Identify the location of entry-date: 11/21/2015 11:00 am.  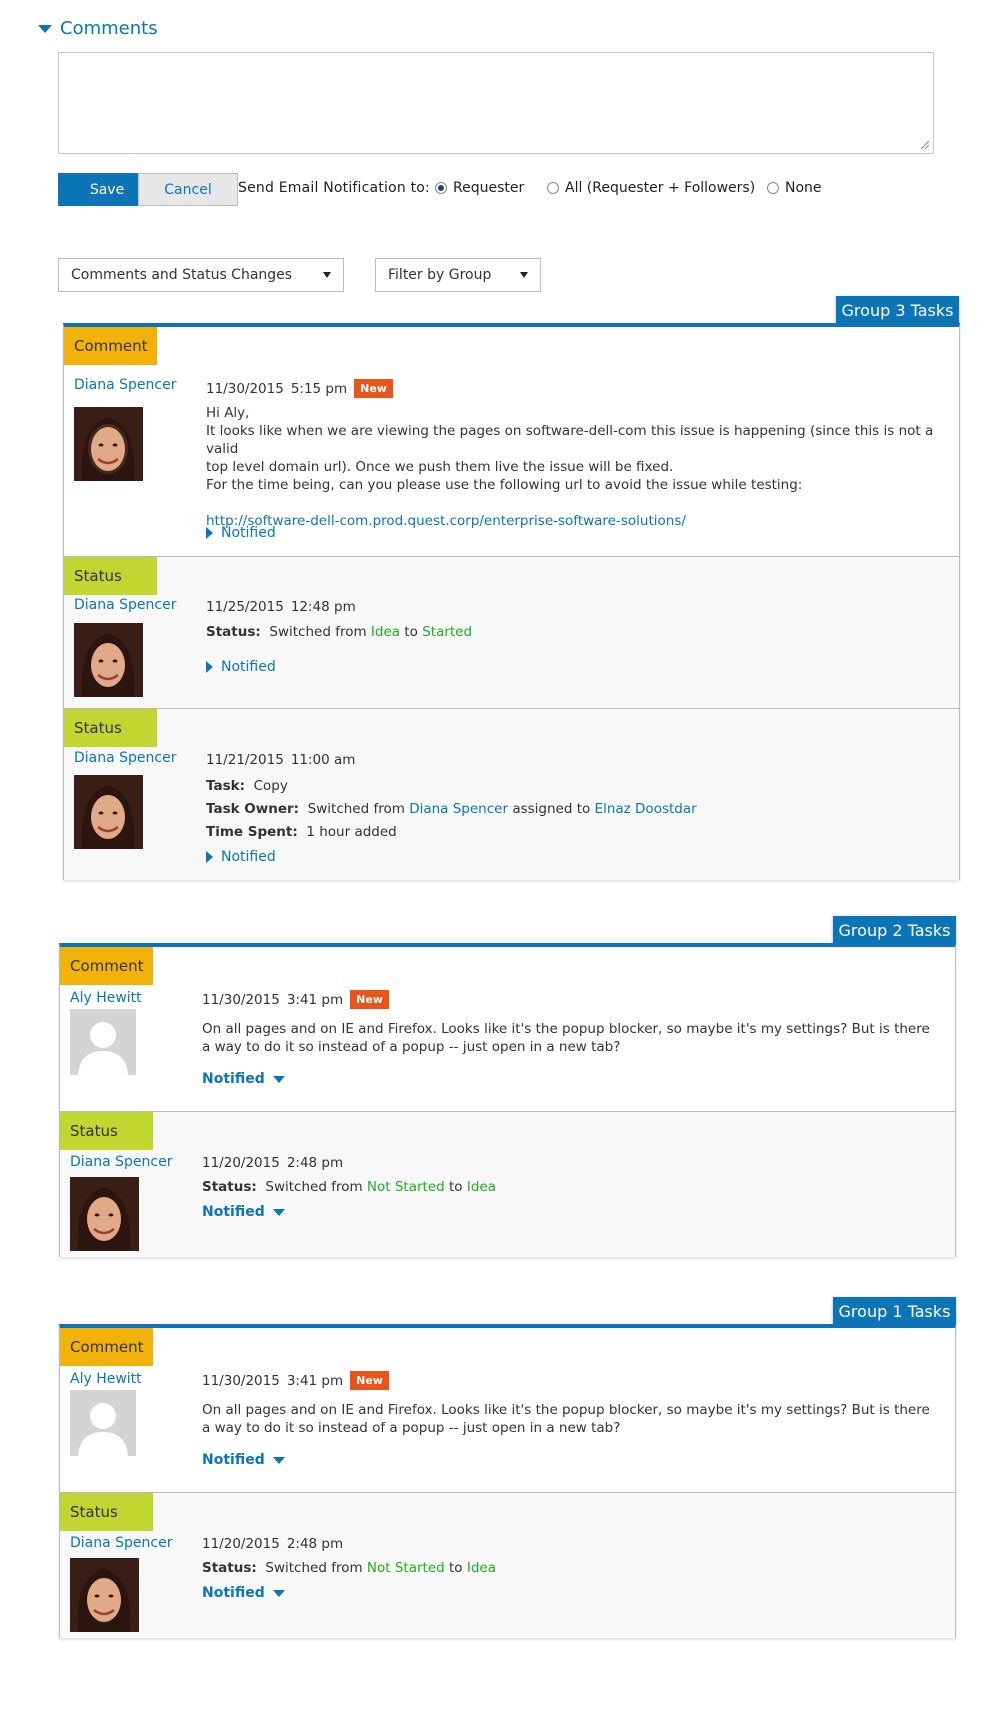
(280, 760).